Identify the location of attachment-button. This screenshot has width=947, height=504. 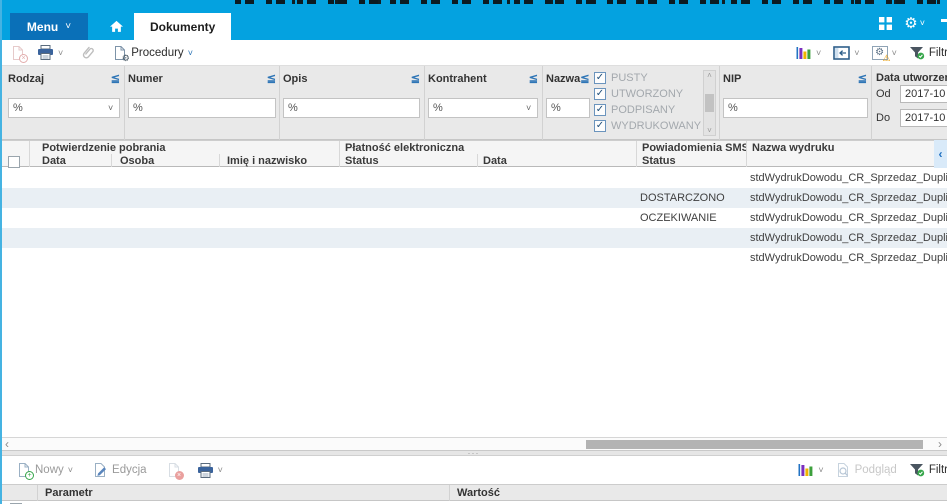
(88, 52).